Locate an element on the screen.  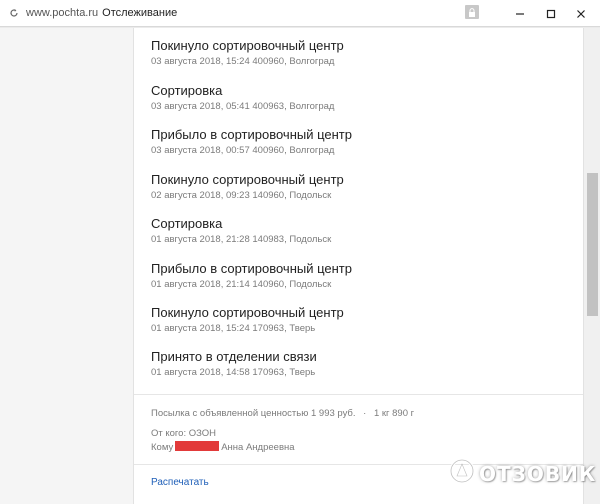
close-icon is located at coordinates (581, 13).